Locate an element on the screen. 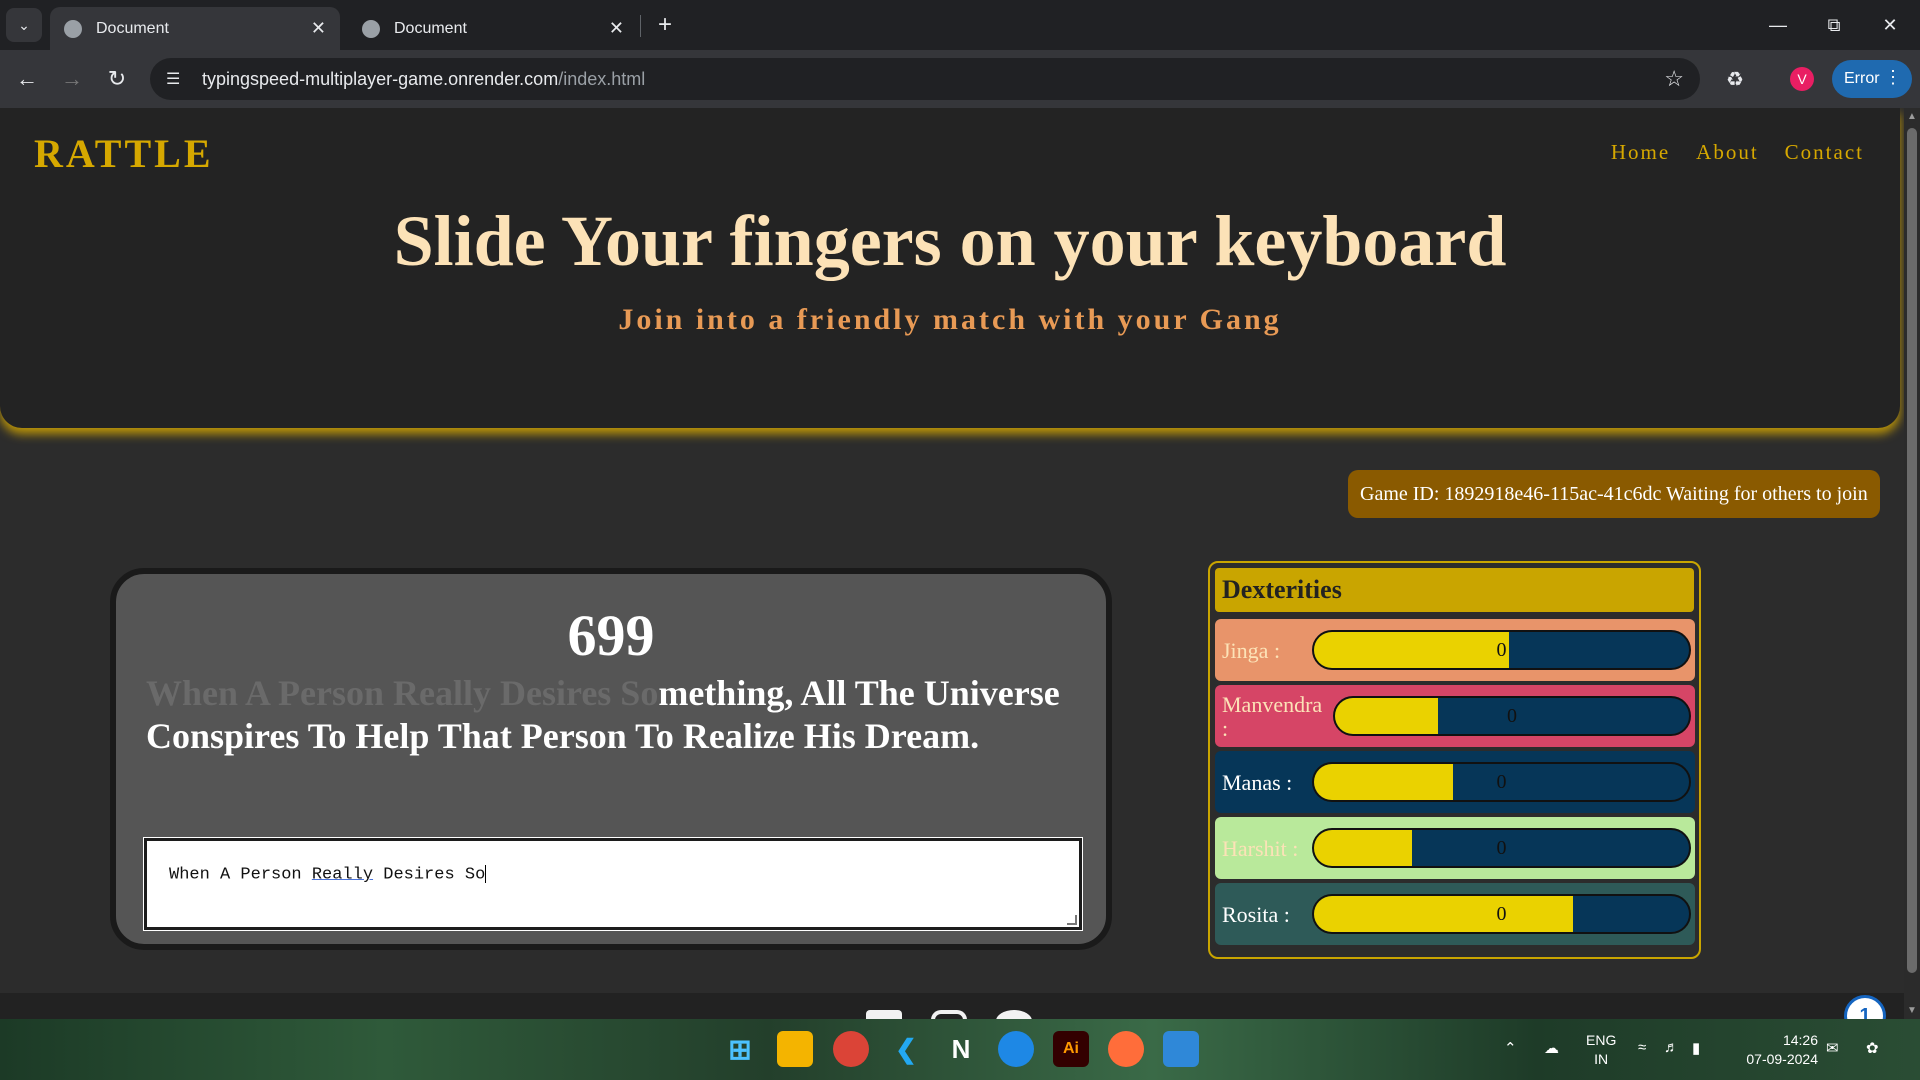 This screenshot has height=1080, width=1920. vscode-icon: ❮ is located at coordinates (906, 1049).